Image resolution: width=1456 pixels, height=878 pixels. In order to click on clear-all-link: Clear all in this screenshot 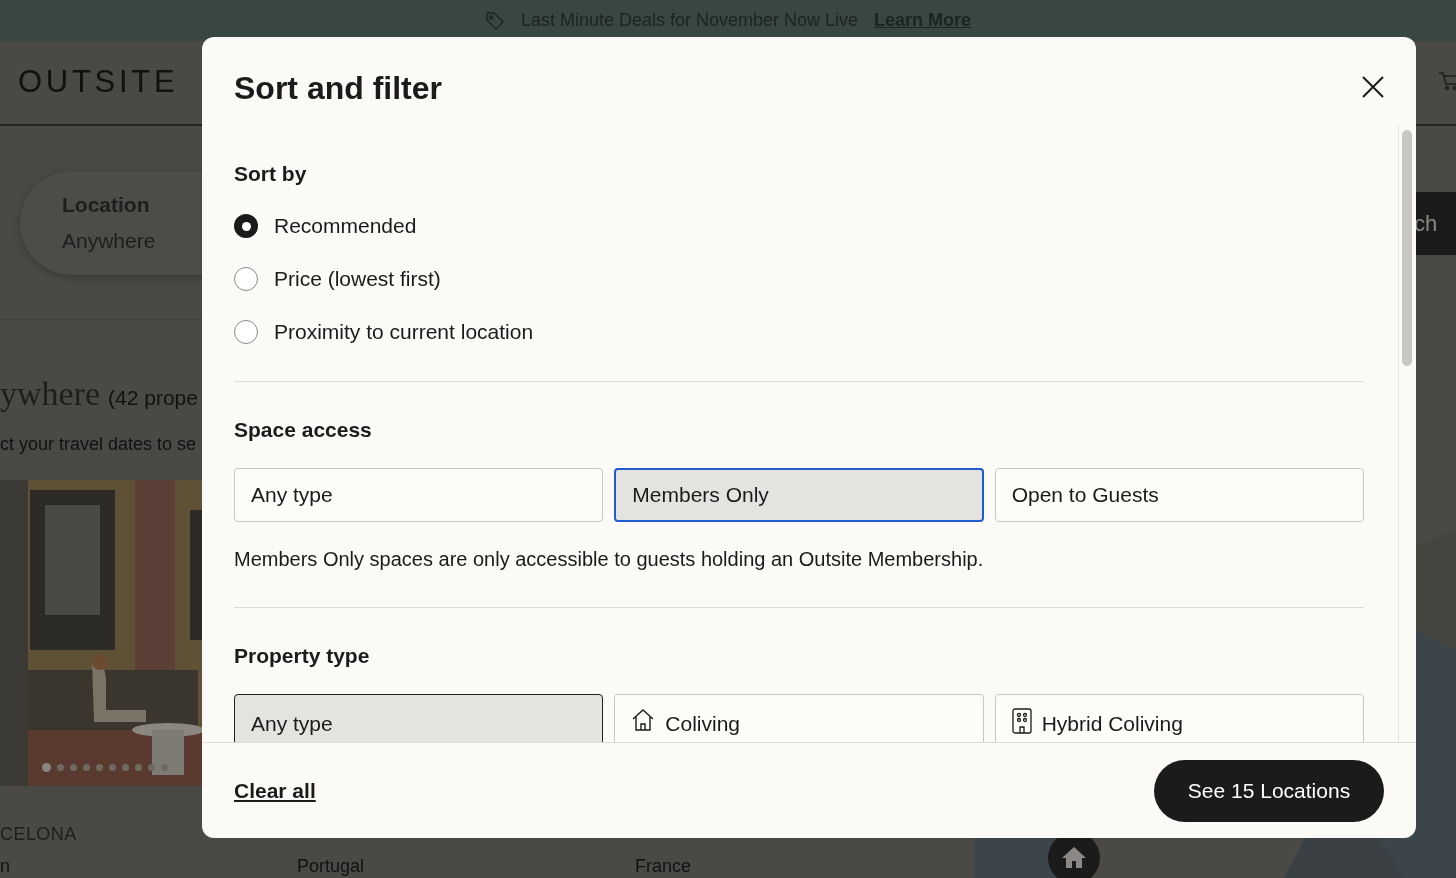, I will do `click(275, 790)`.